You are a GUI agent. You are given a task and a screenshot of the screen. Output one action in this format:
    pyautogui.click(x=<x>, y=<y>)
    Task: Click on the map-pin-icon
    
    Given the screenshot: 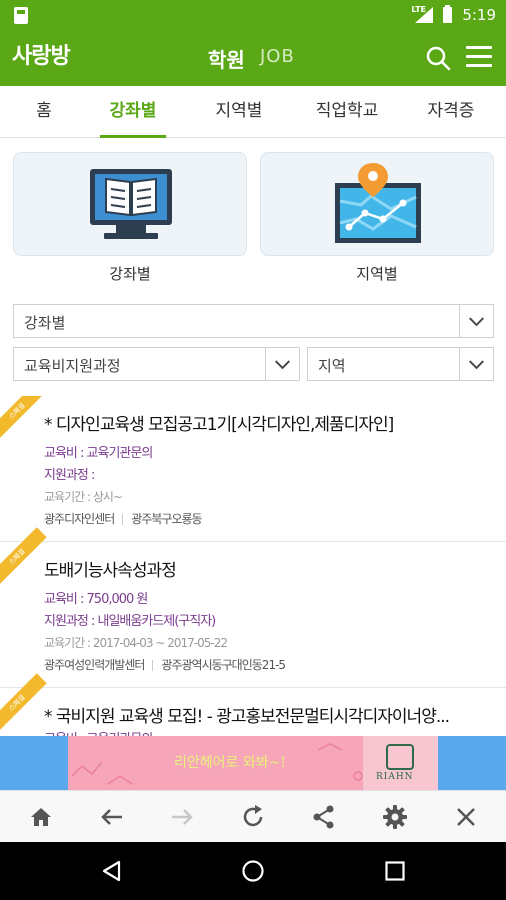 What is the action you would take?
    pyautogui.click(x=378, y=203)
    